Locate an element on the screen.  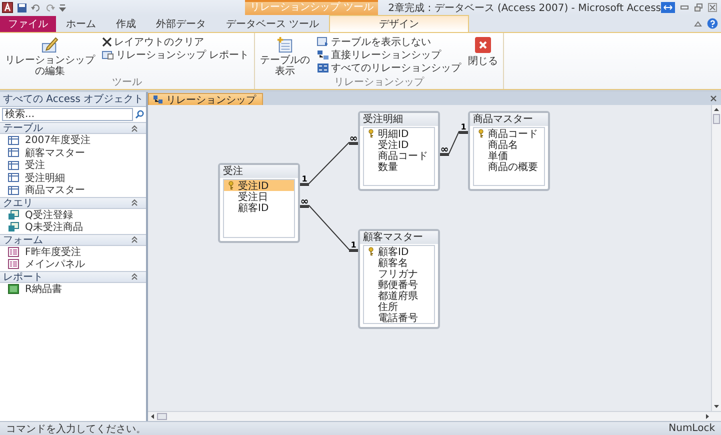
x-icon is located at coordinates (107, 41).